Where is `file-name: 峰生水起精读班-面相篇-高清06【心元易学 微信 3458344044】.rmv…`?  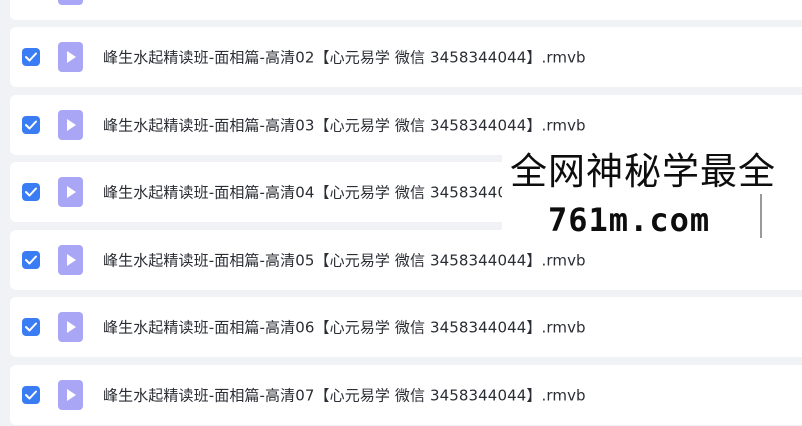
file-name: 峰生水起精读班-面相篇-高清06【心元易学 微信 3458344044】.rmv… is located at coordinates (344, 327).